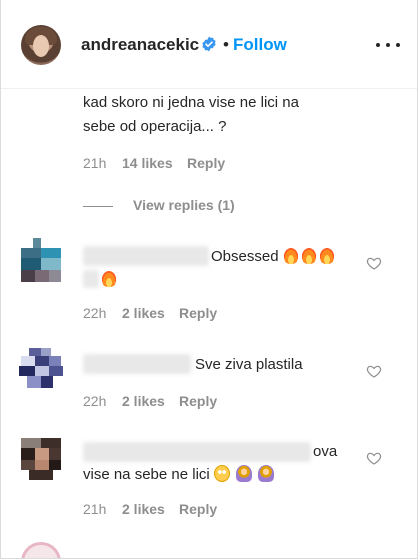 The image size is (418, 559). I want to click on comment-likes: 14 likes, so click(147, 163).